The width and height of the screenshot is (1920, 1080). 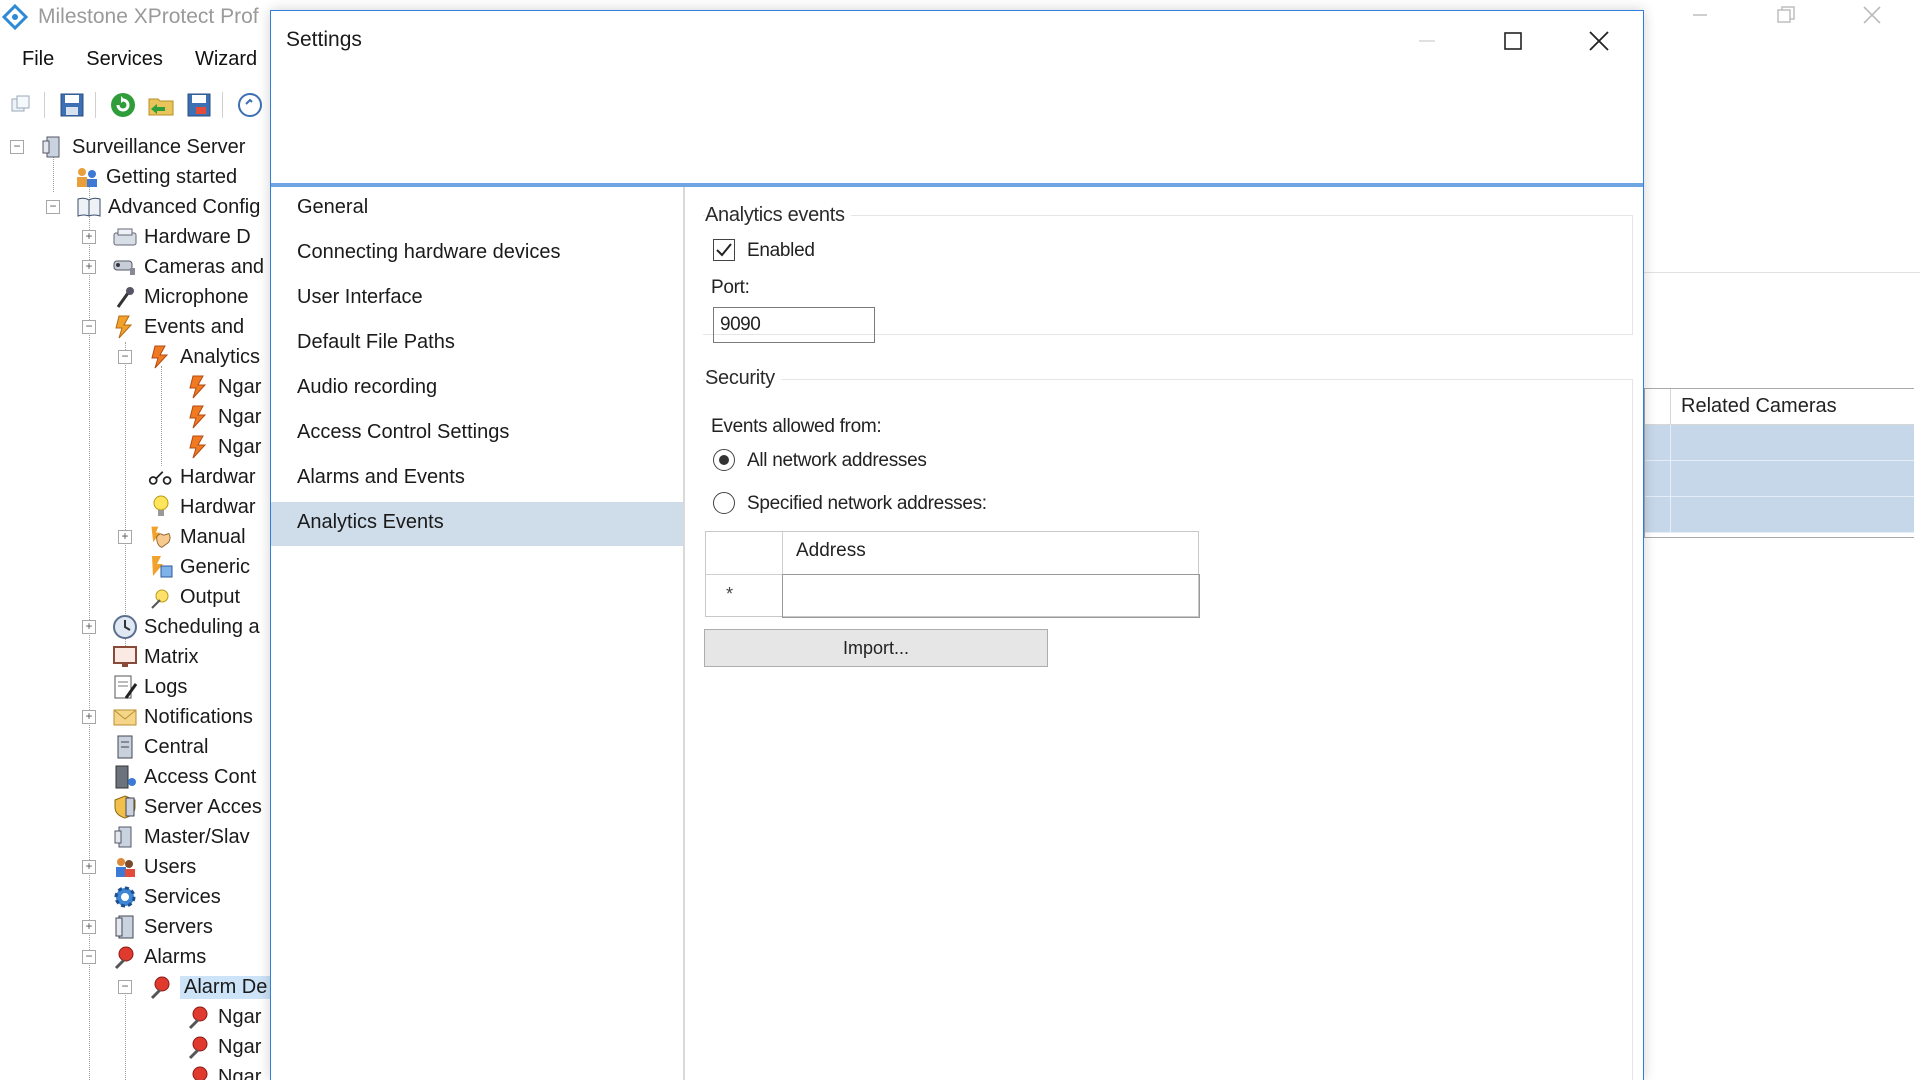 What do you see at coordinates (167, 717) in the screenshot?
I see `tree-item-notifications: + Notifications` at bounding box center [167, 717].